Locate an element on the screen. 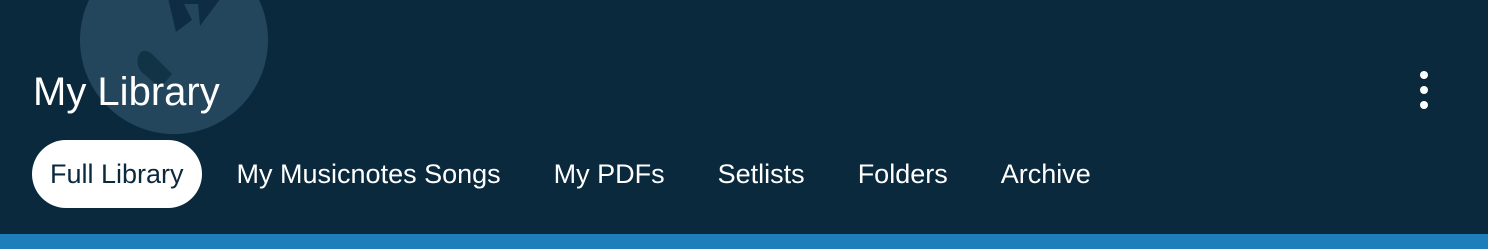  page-title: My Library is located at coordinates (126, 92).